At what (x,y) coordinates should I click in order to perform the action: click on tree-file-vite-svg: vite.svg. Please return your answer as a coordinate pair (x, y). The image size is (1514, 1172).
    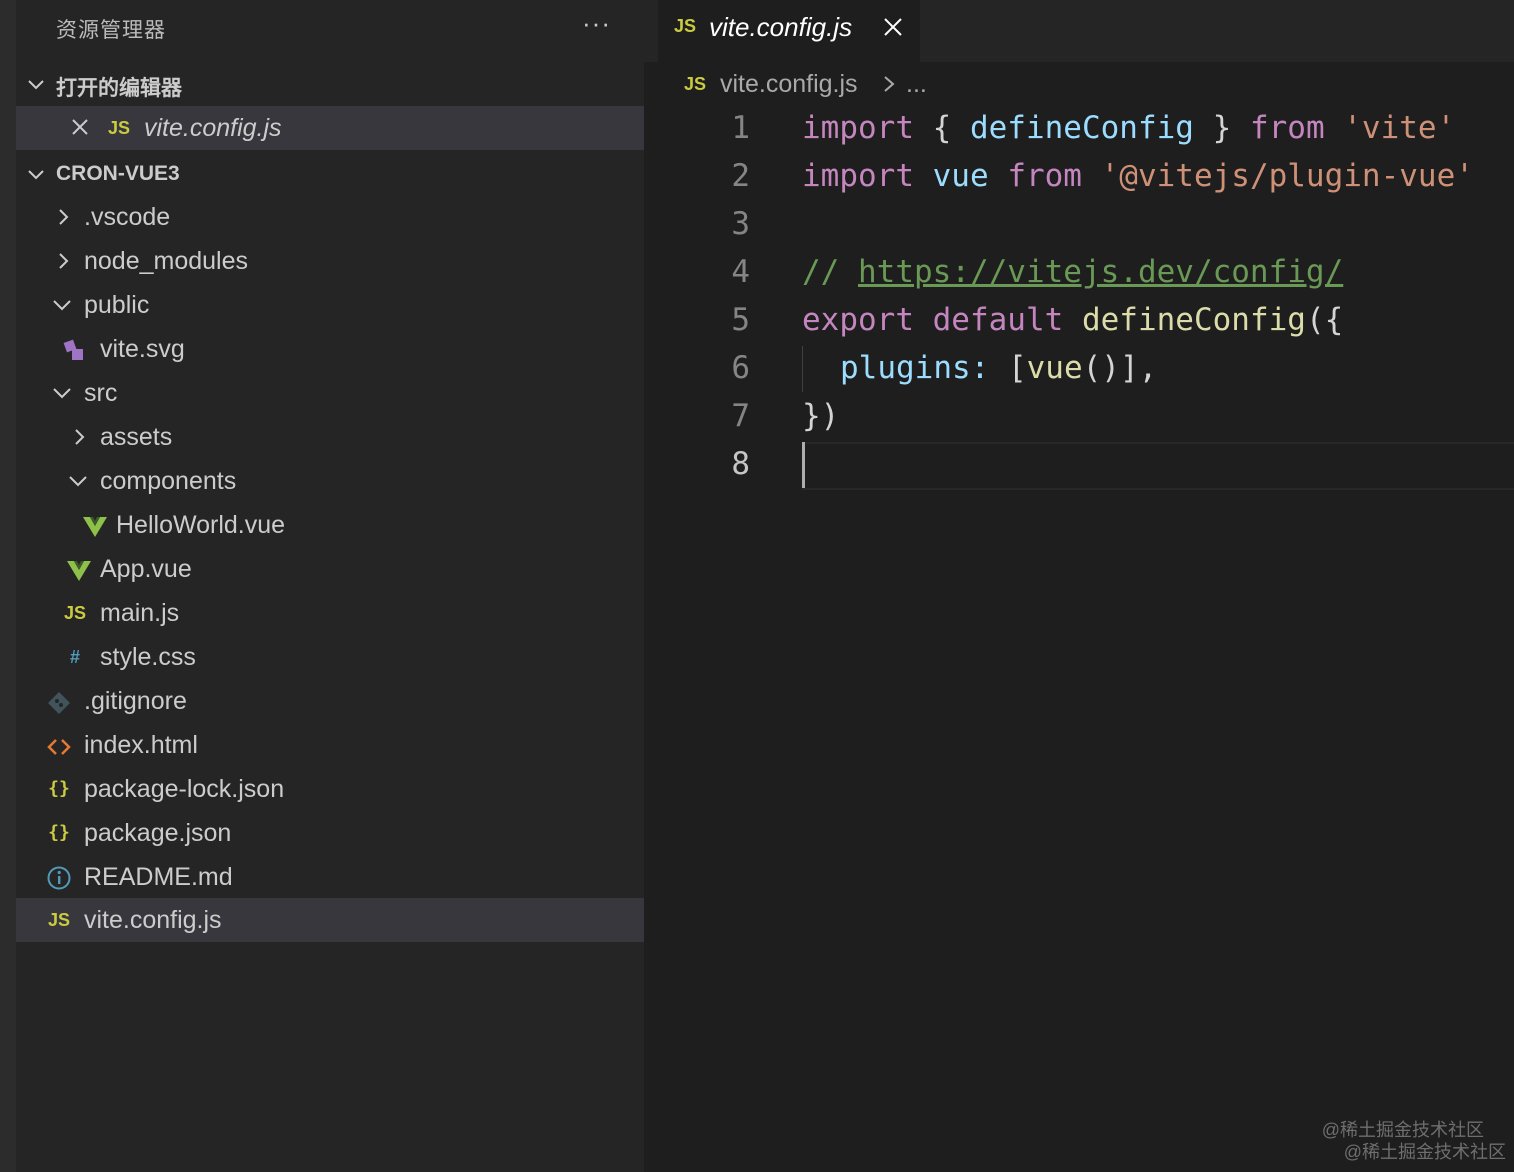
    Looking at the image, I should click on (330, 349).